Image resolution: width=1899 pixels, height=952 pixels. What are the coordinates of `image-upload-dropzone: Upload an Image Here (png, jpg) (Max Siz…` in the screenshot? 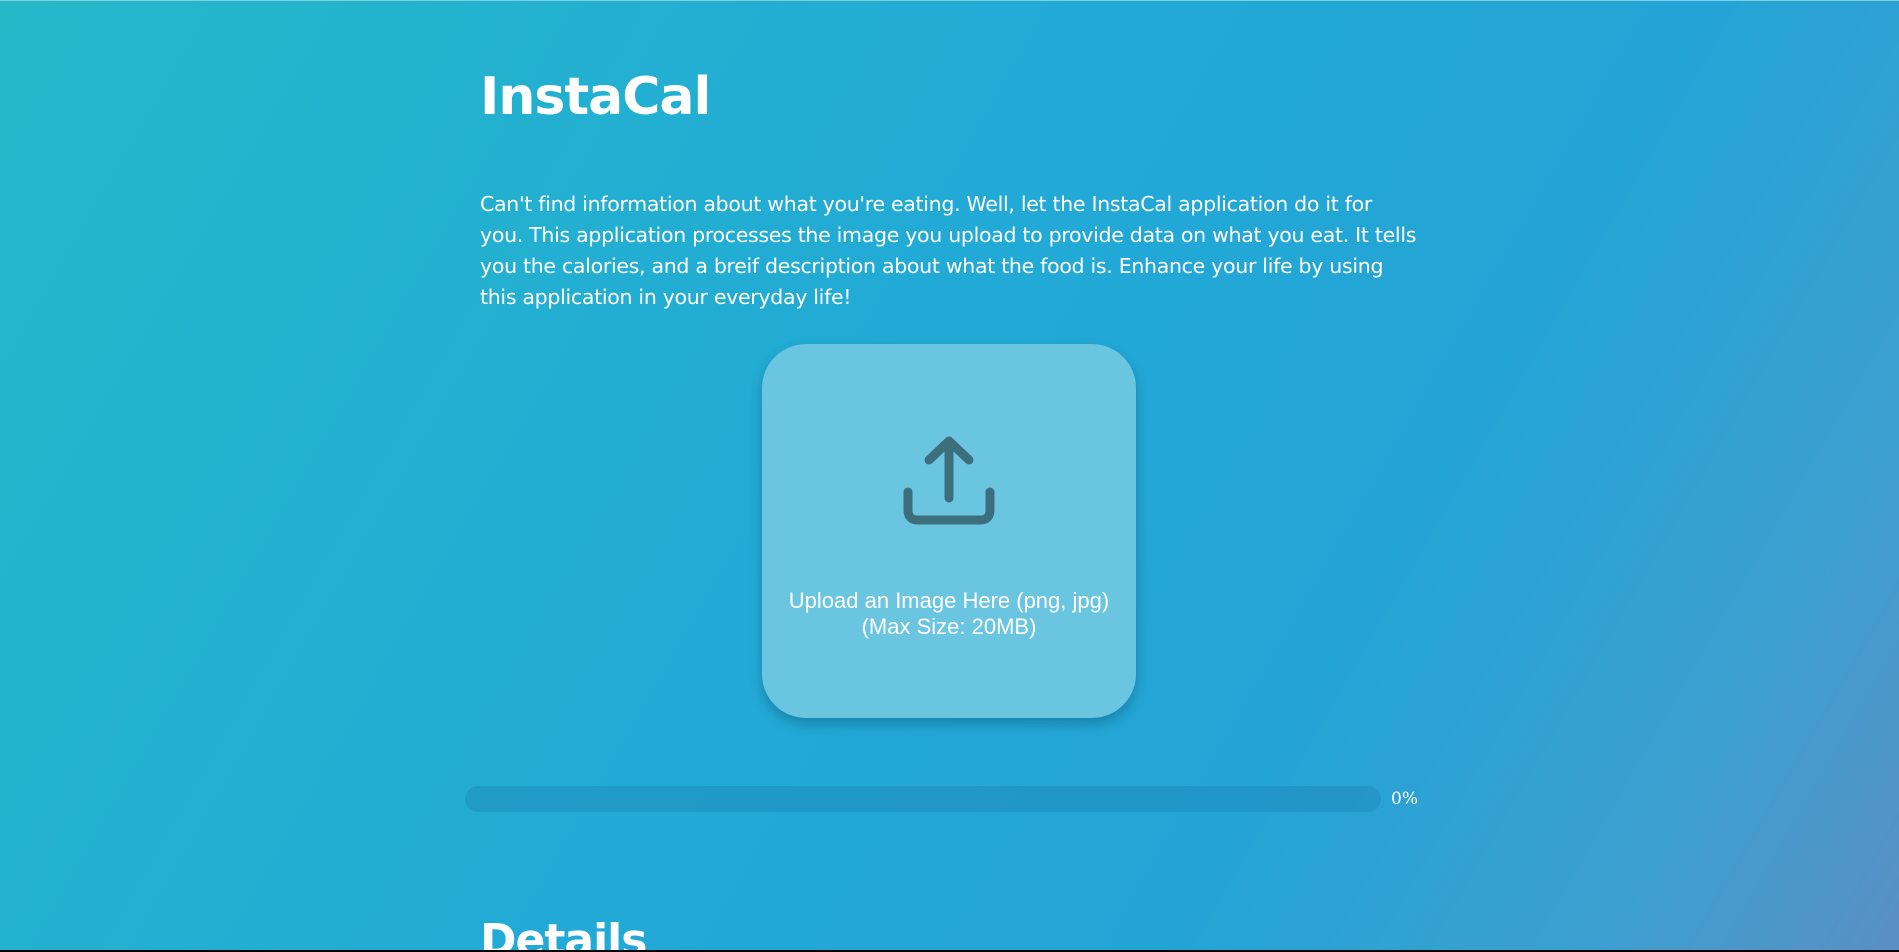 It's located at (949, 531).